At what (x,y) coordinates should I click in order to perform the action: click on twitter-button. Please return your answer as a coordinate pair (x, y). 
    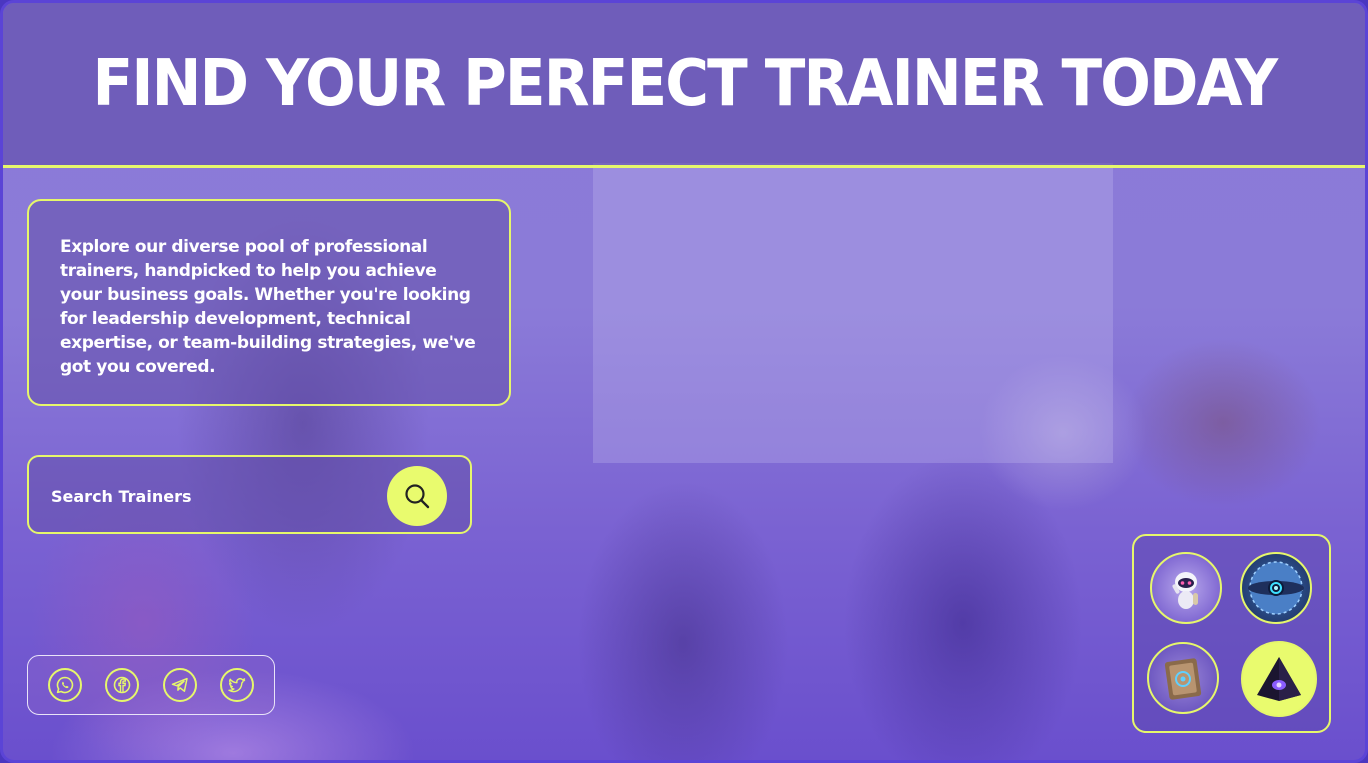
    Looking at the image, I should click on (237, 685).